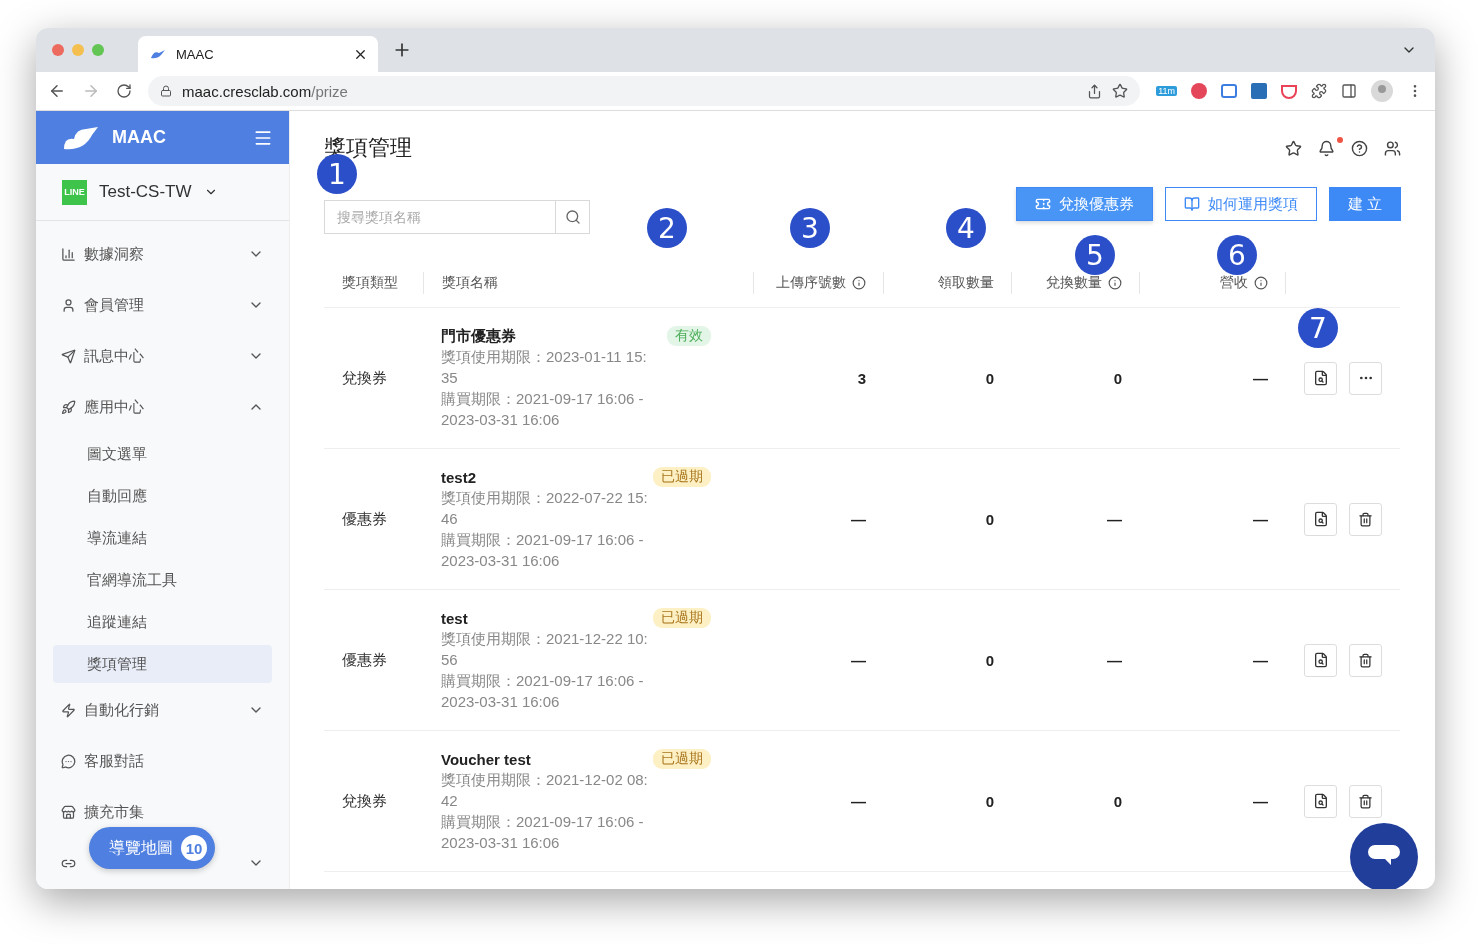 This screenshot has width=1478, height=944. I want to click on nav-item: 擴充市集, so click(162, 812).